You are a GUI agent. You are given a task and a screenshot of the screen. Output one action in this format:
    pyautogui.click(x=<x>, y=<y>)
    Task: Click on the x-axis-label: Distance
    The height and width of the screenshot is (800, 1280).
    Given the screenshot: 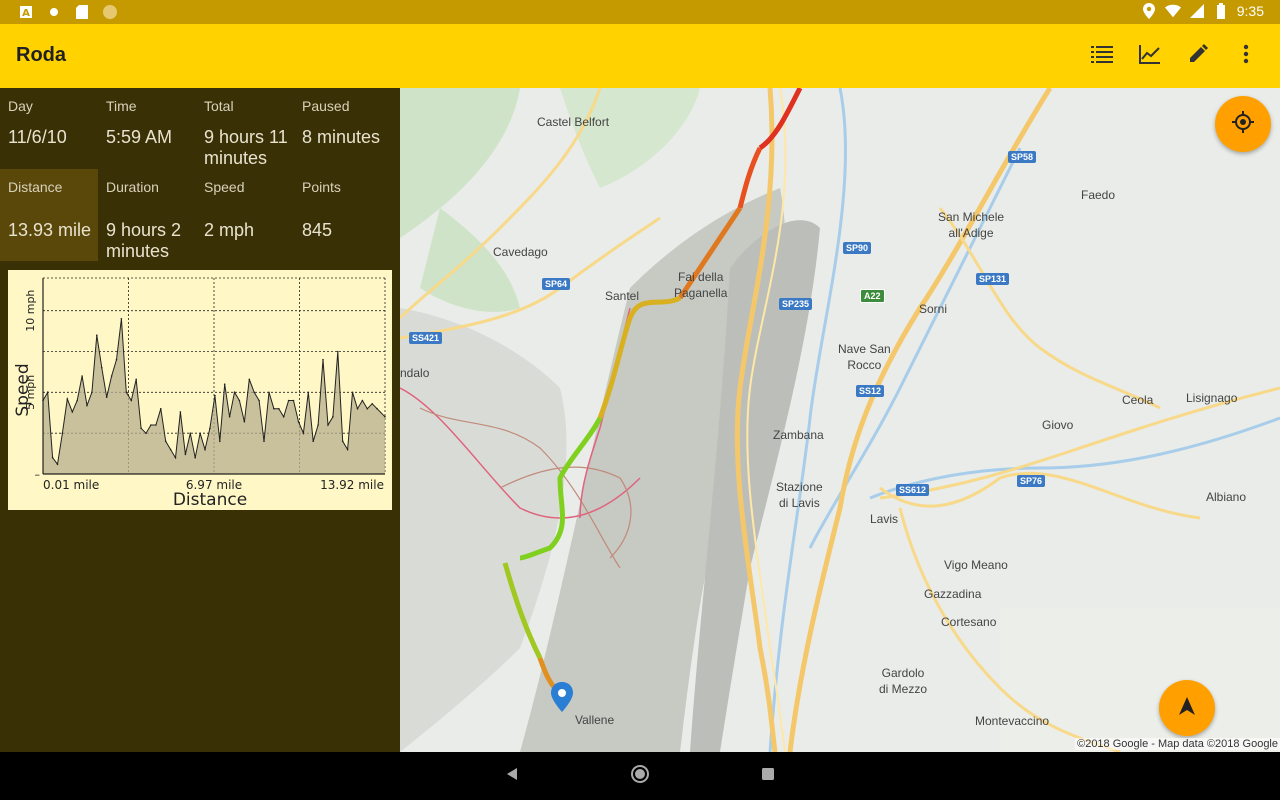 What is the action you would take?
    pyautogui.click(x=210, y=500)
    